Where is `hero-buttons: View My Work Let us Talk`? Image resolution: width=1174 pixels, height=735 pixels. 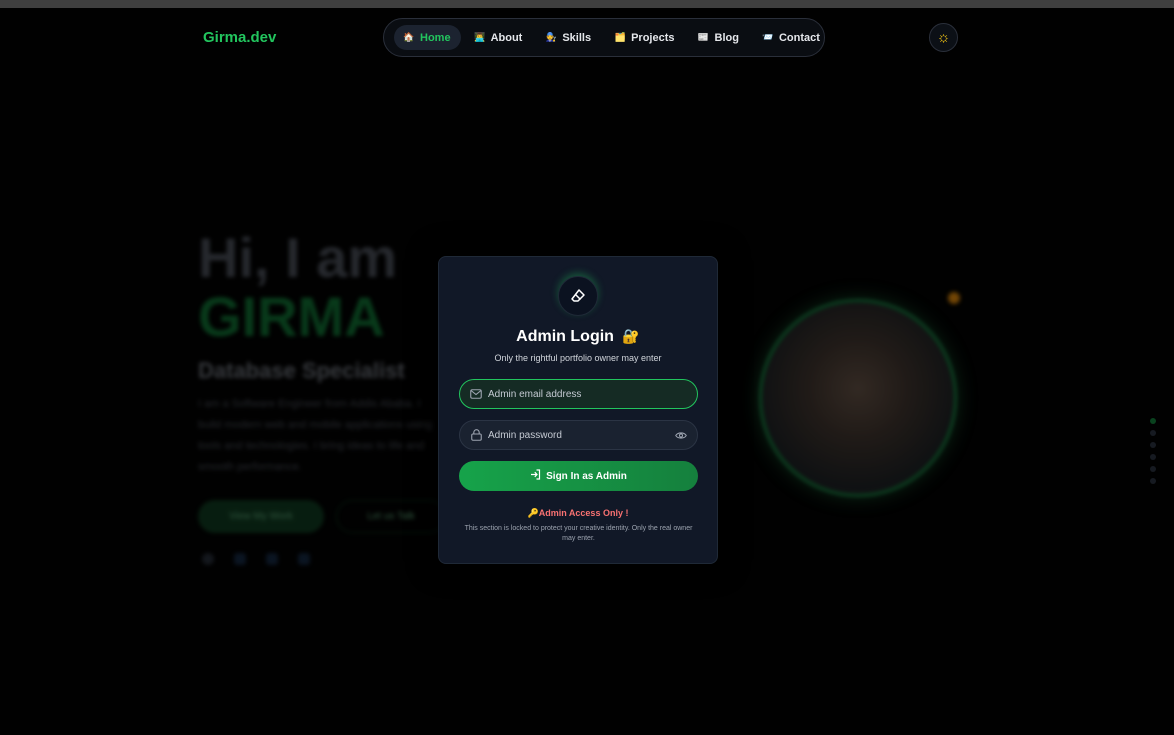 hero-buttons: View My Work Let us Talk is located at coordinates (322, 516).